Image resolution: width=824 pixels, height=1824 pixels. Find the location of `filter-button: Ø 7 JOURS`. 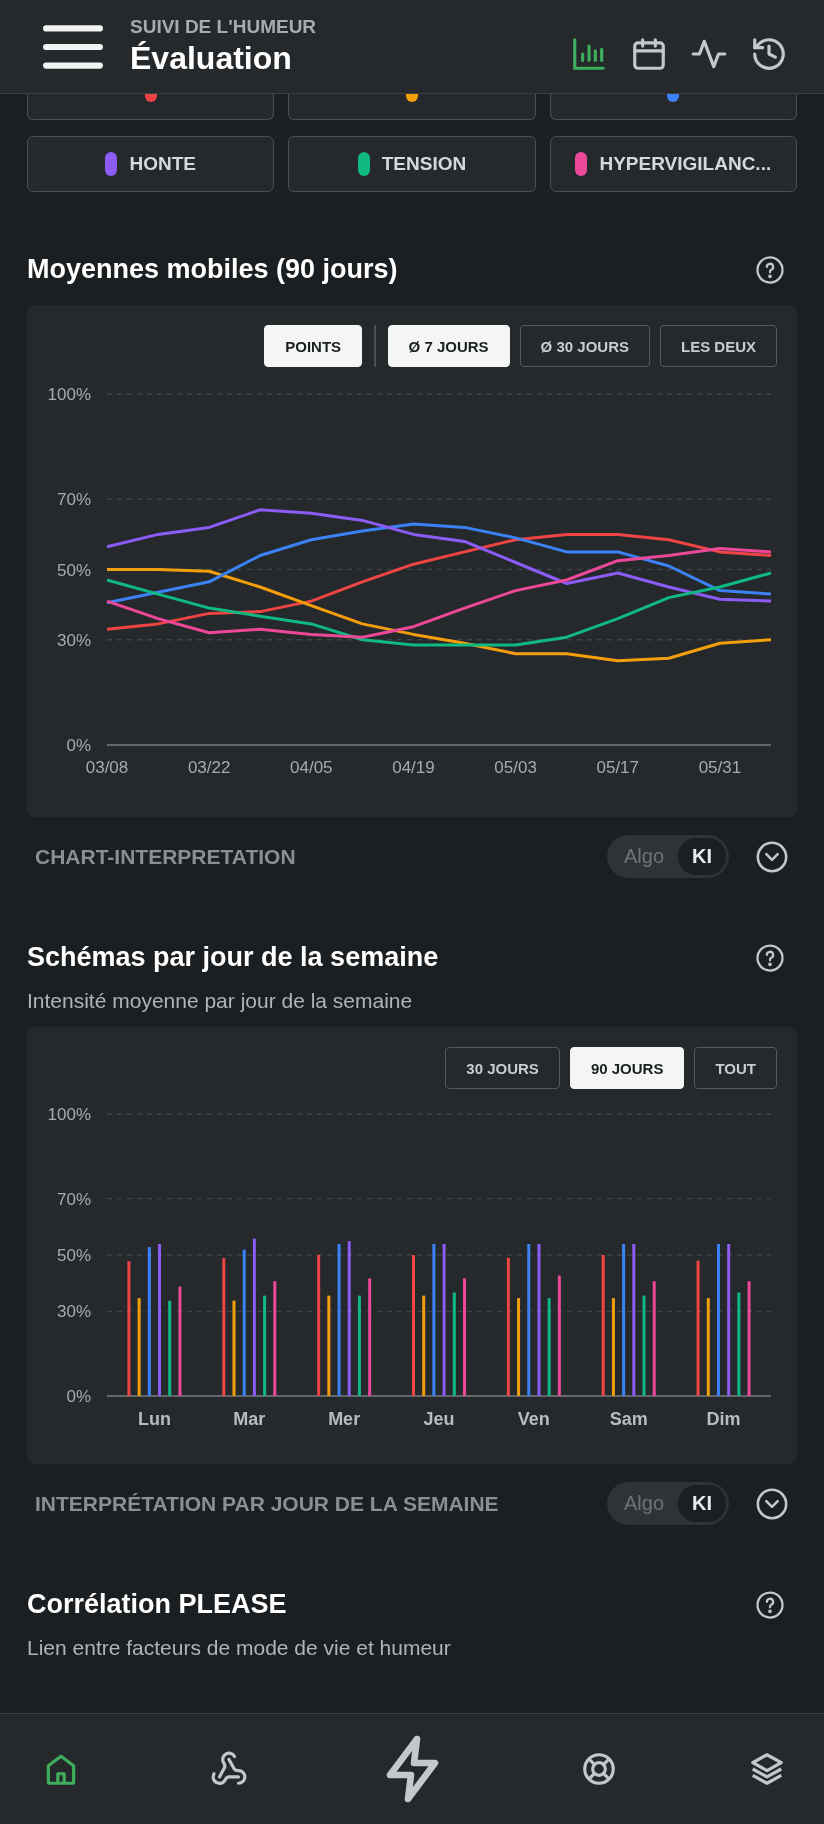

filter-button: Ø 7 JOURS is located at coordinates (448, 346).